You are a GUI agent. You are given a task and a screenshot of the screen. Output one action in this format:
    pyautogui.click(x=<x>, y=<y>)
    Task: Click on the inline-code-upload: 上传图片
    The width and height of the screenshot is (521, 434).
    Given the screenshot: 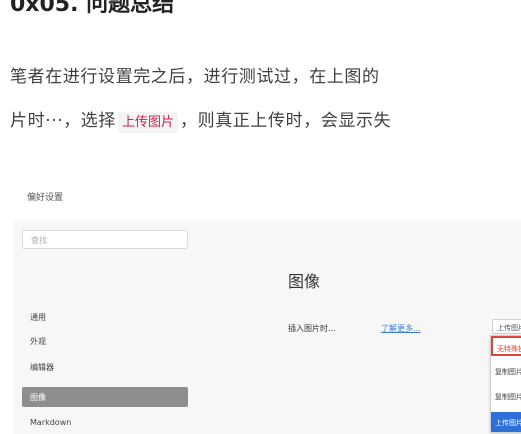 What is the action you would take?
    pyautogui.click(x=148, y=122)
    